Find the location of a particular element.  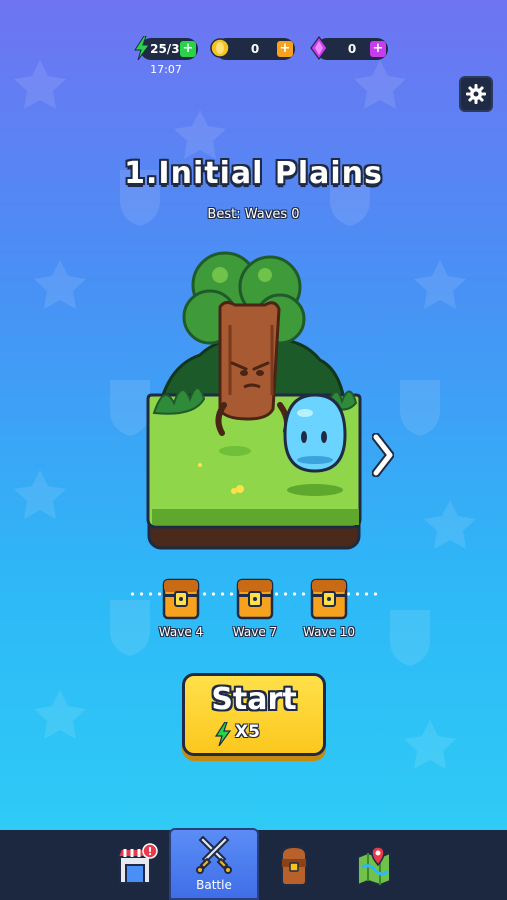

reward-label: Wave 10 is located at coordinates (329, 632).